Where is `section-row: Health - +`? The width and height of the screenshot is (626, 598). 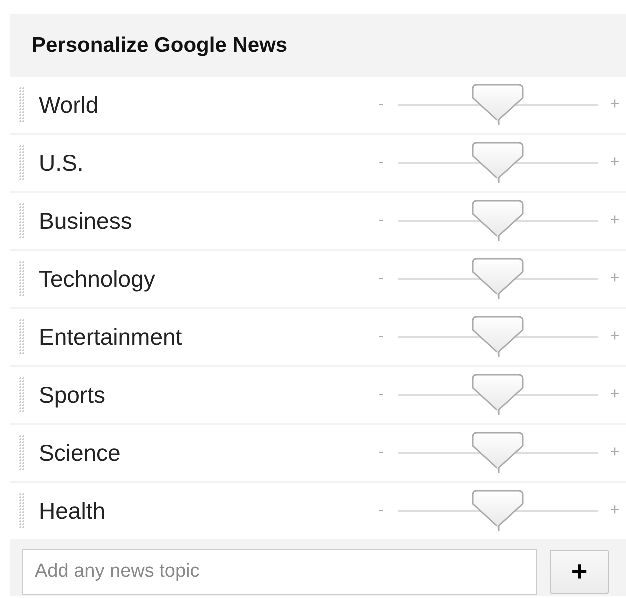 section-row: Health - + is located at coordinates (318, 511).